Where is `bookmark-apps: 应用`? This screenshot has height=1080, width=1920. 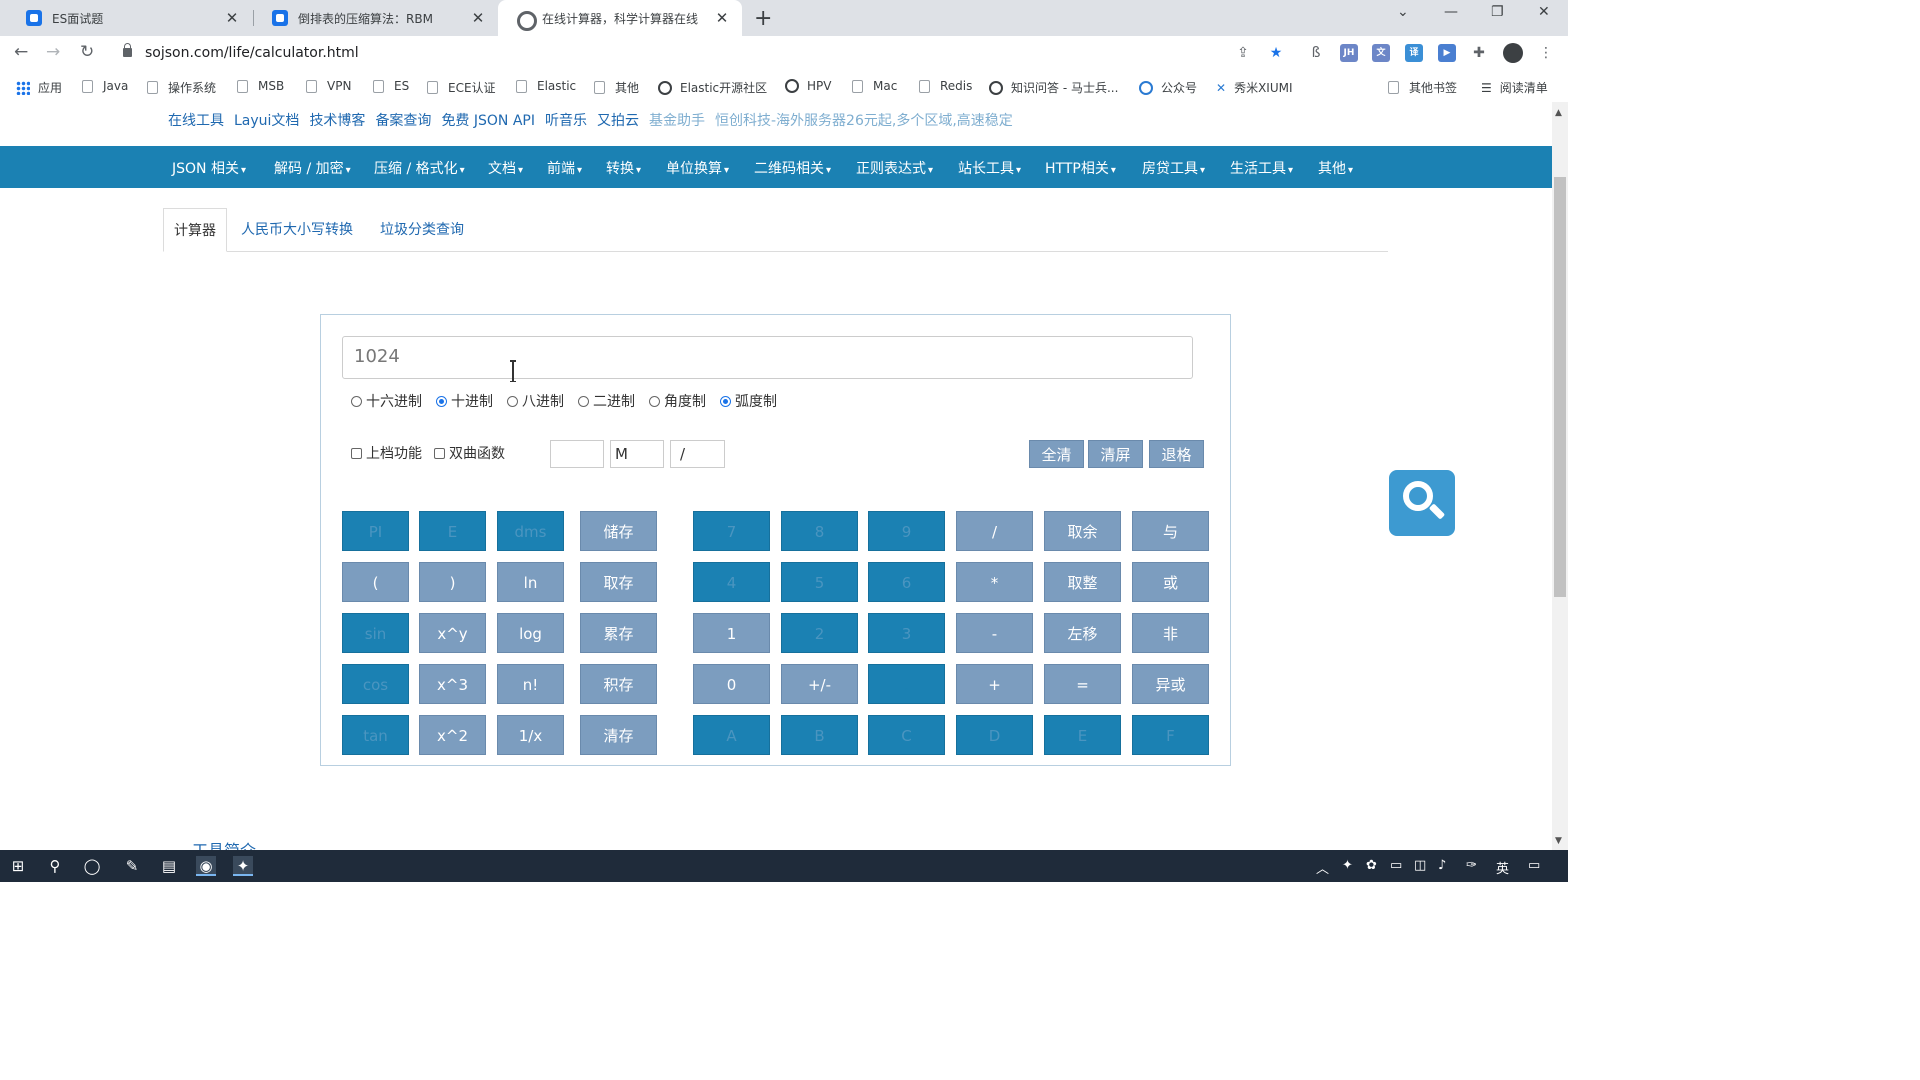 bookmark-apps: 应用 is located at coordinates (39, 87).